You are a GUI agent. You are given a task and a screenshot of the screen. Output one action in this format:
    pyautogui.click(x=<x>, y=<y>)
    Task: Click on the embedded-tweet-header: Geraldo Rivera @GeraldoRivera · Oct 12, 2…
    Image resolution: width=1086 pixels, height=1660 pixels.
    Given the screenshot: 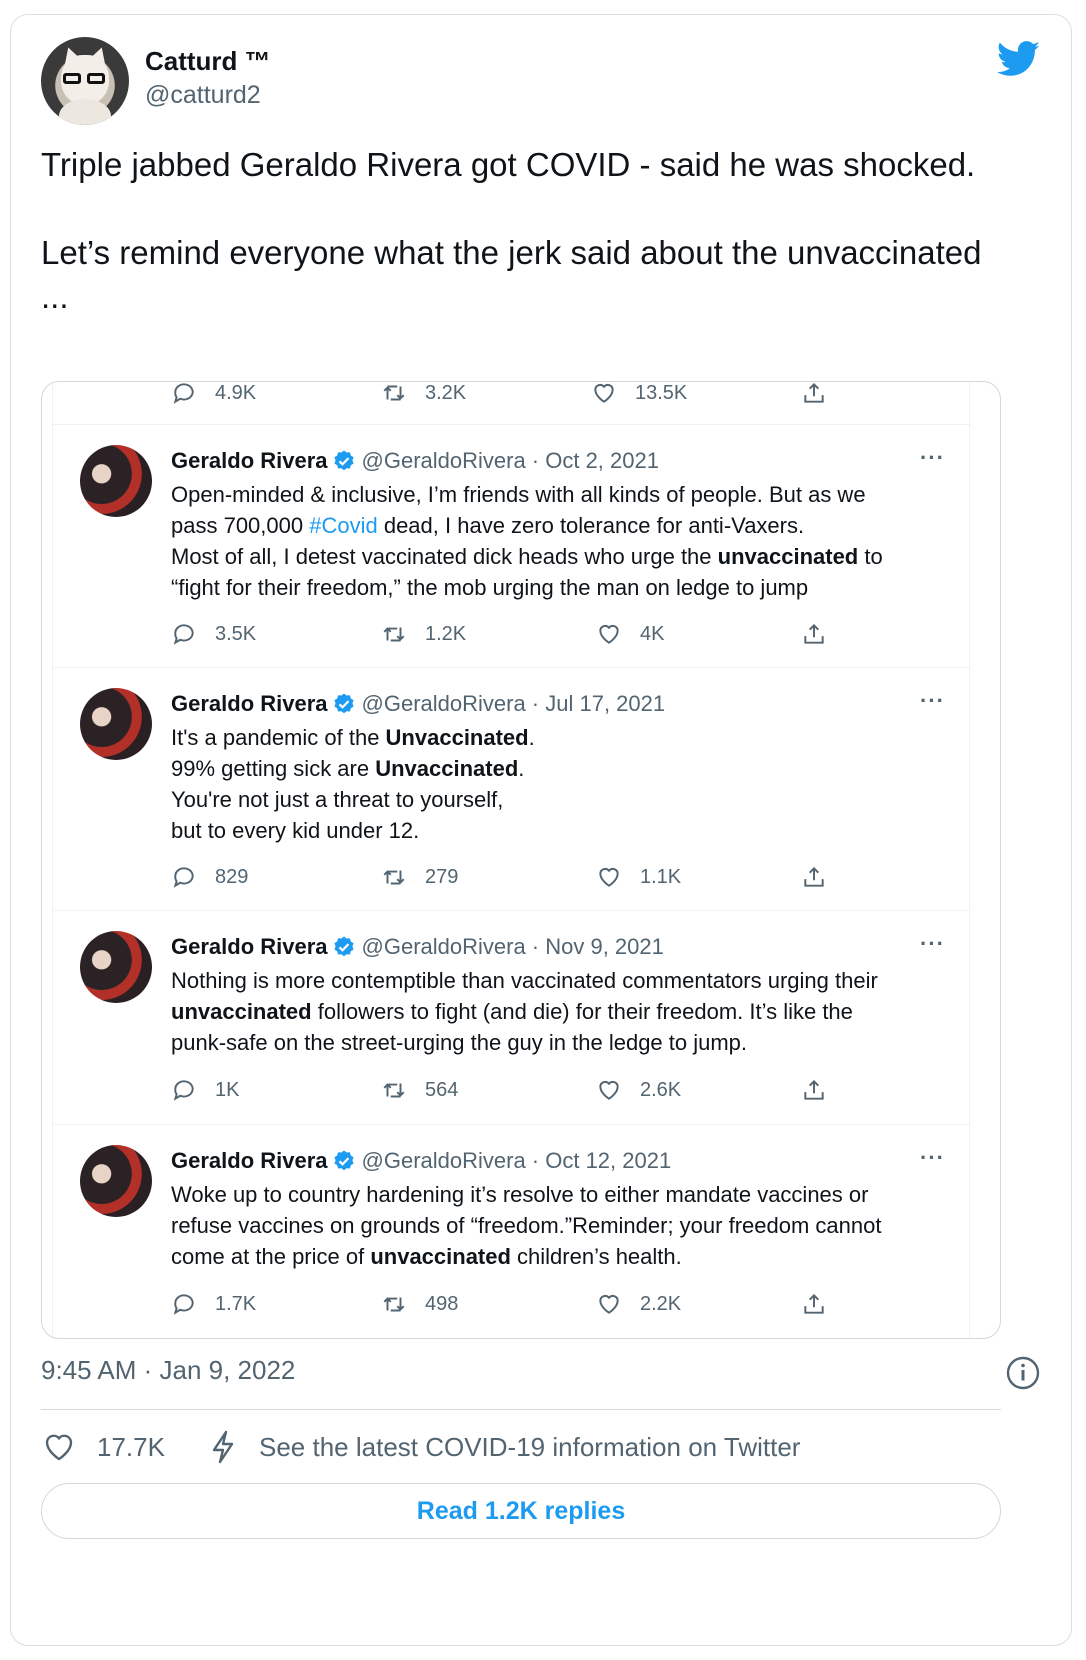 What is the action you would take?
    pyautogui.click(x=421, y=1161)
    